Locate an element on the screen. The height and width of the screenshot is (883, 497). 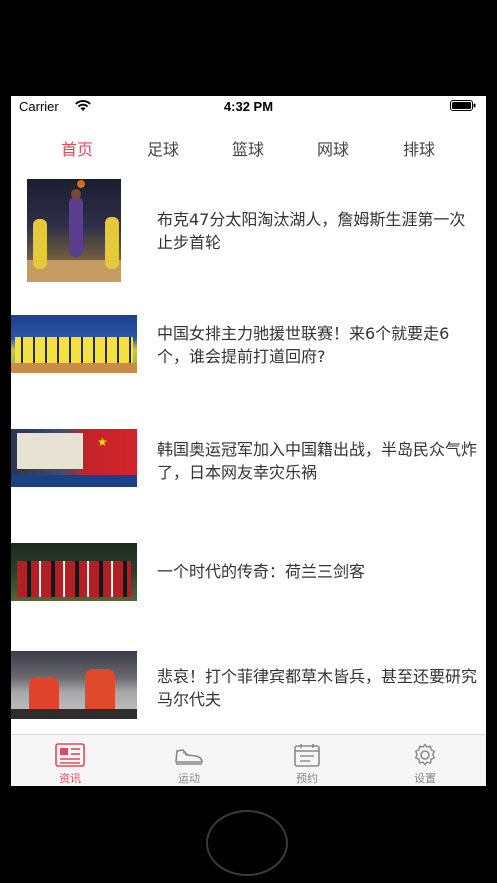
news-icon is located at coordinates (70, 755).